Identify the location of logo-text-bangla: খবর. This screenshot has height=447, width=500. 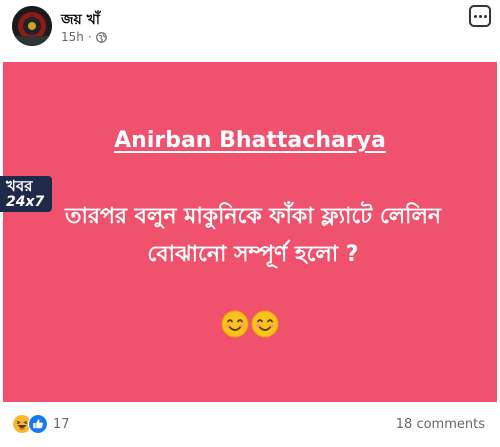
(19, 186).